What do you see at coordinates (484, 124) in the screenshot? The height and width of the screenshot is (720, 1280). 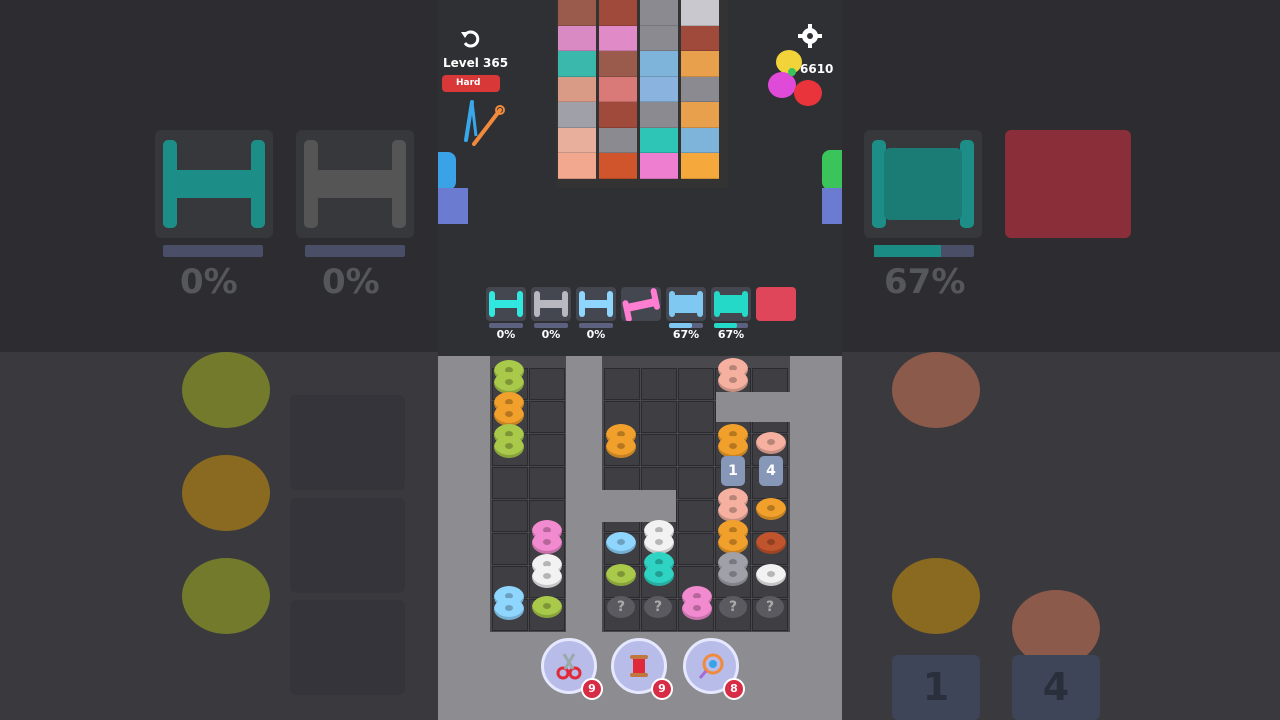 I see `safety-pins-icon` at bounding box center [484, 124].